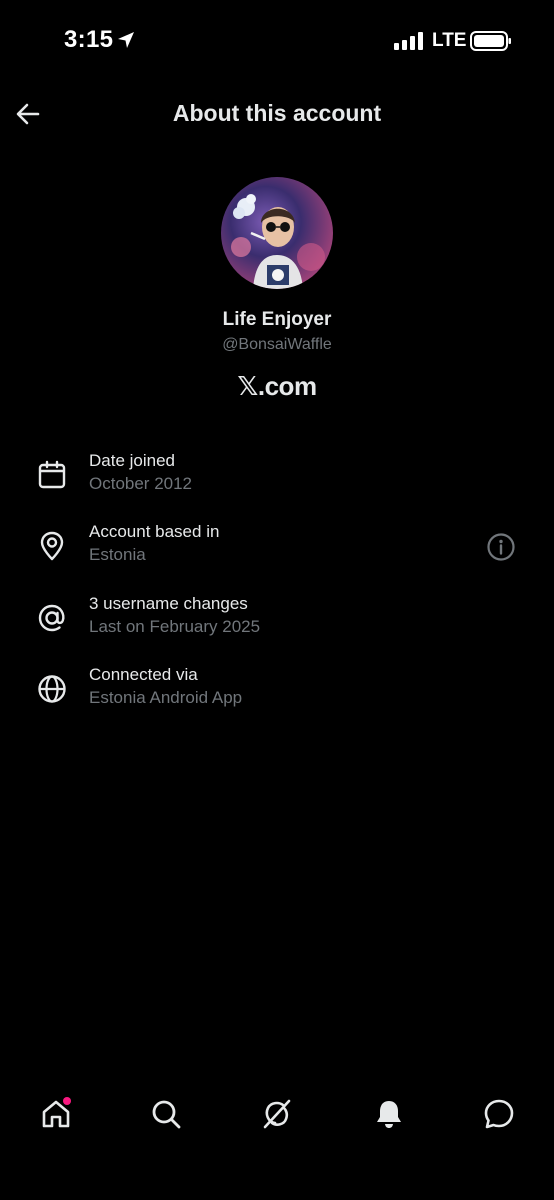 This screenshot has height=1200, width=554. Describe the element at coordinates (52, 689) in the screenshot. I see `globe-icon` at that location.